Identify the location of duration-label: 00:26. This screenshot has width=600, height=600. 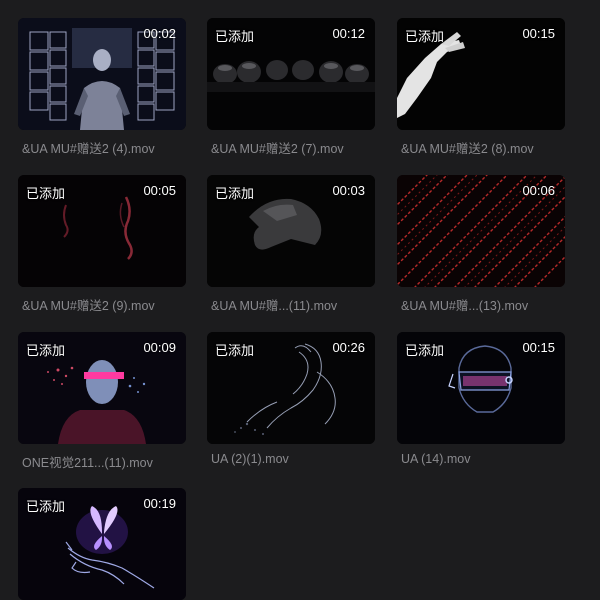
(348, 347).